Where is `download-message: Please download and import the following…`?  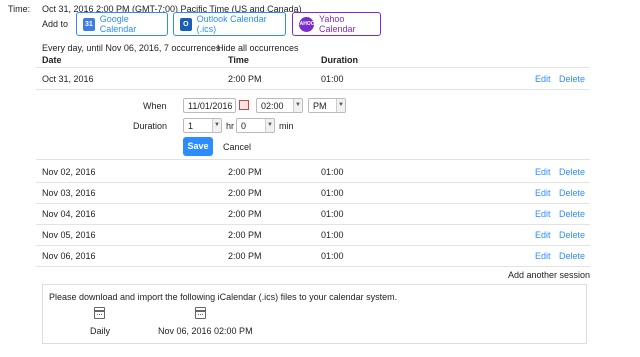
download-message: Please download and import the following… is located at coordinates (223, 297).